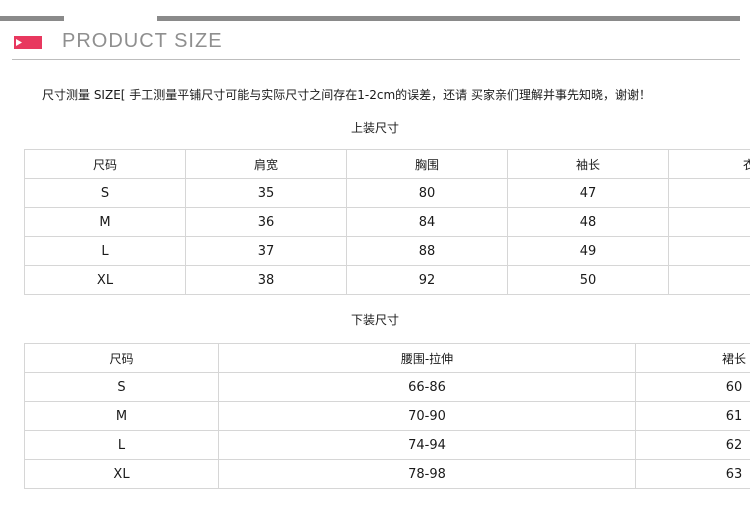  Describe the element at coordinates (266, 251) in the screenshot. I see `table-cell: 37` at that location.